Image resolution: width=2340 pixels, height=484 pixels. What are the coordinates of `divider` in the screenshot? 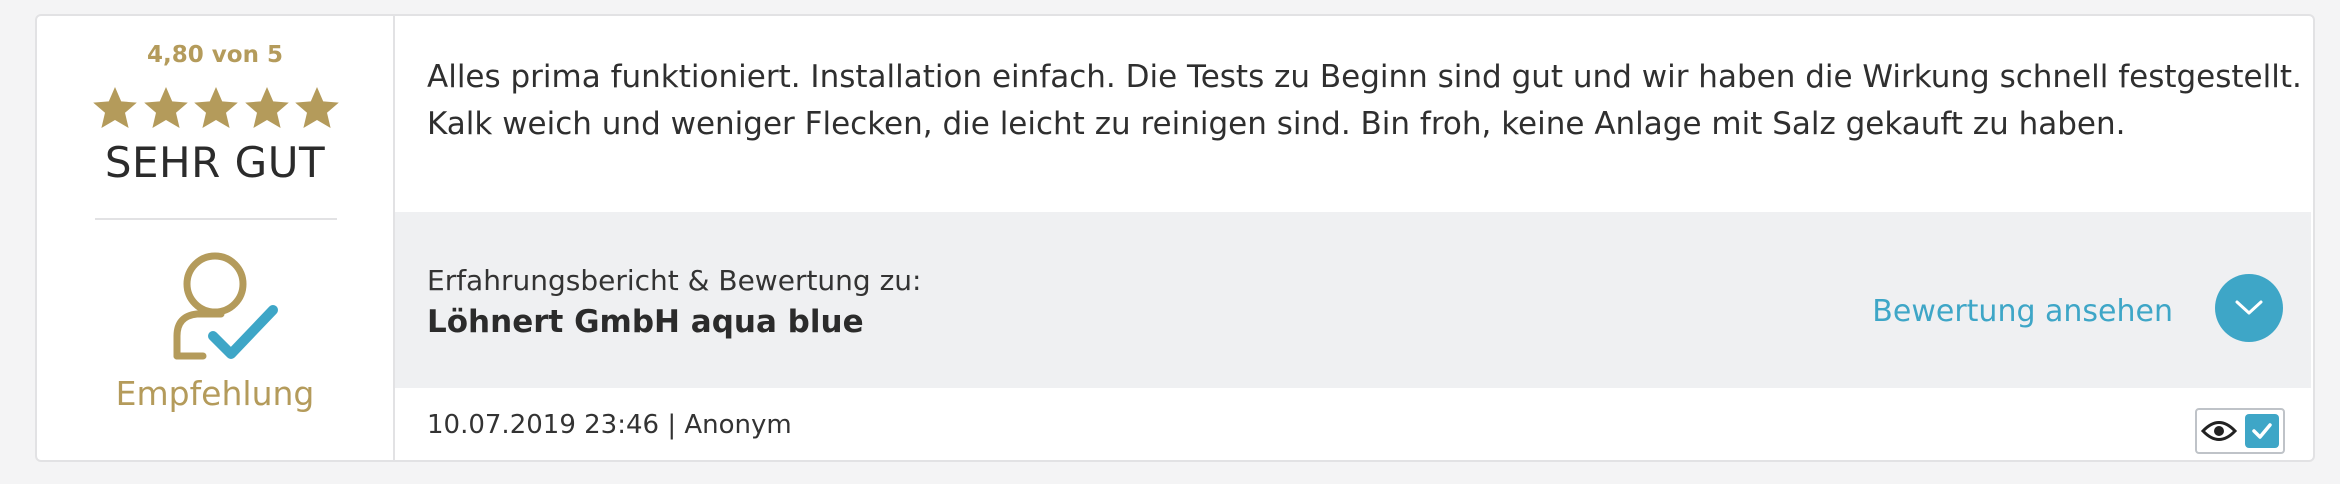 It's located at (216, 219).